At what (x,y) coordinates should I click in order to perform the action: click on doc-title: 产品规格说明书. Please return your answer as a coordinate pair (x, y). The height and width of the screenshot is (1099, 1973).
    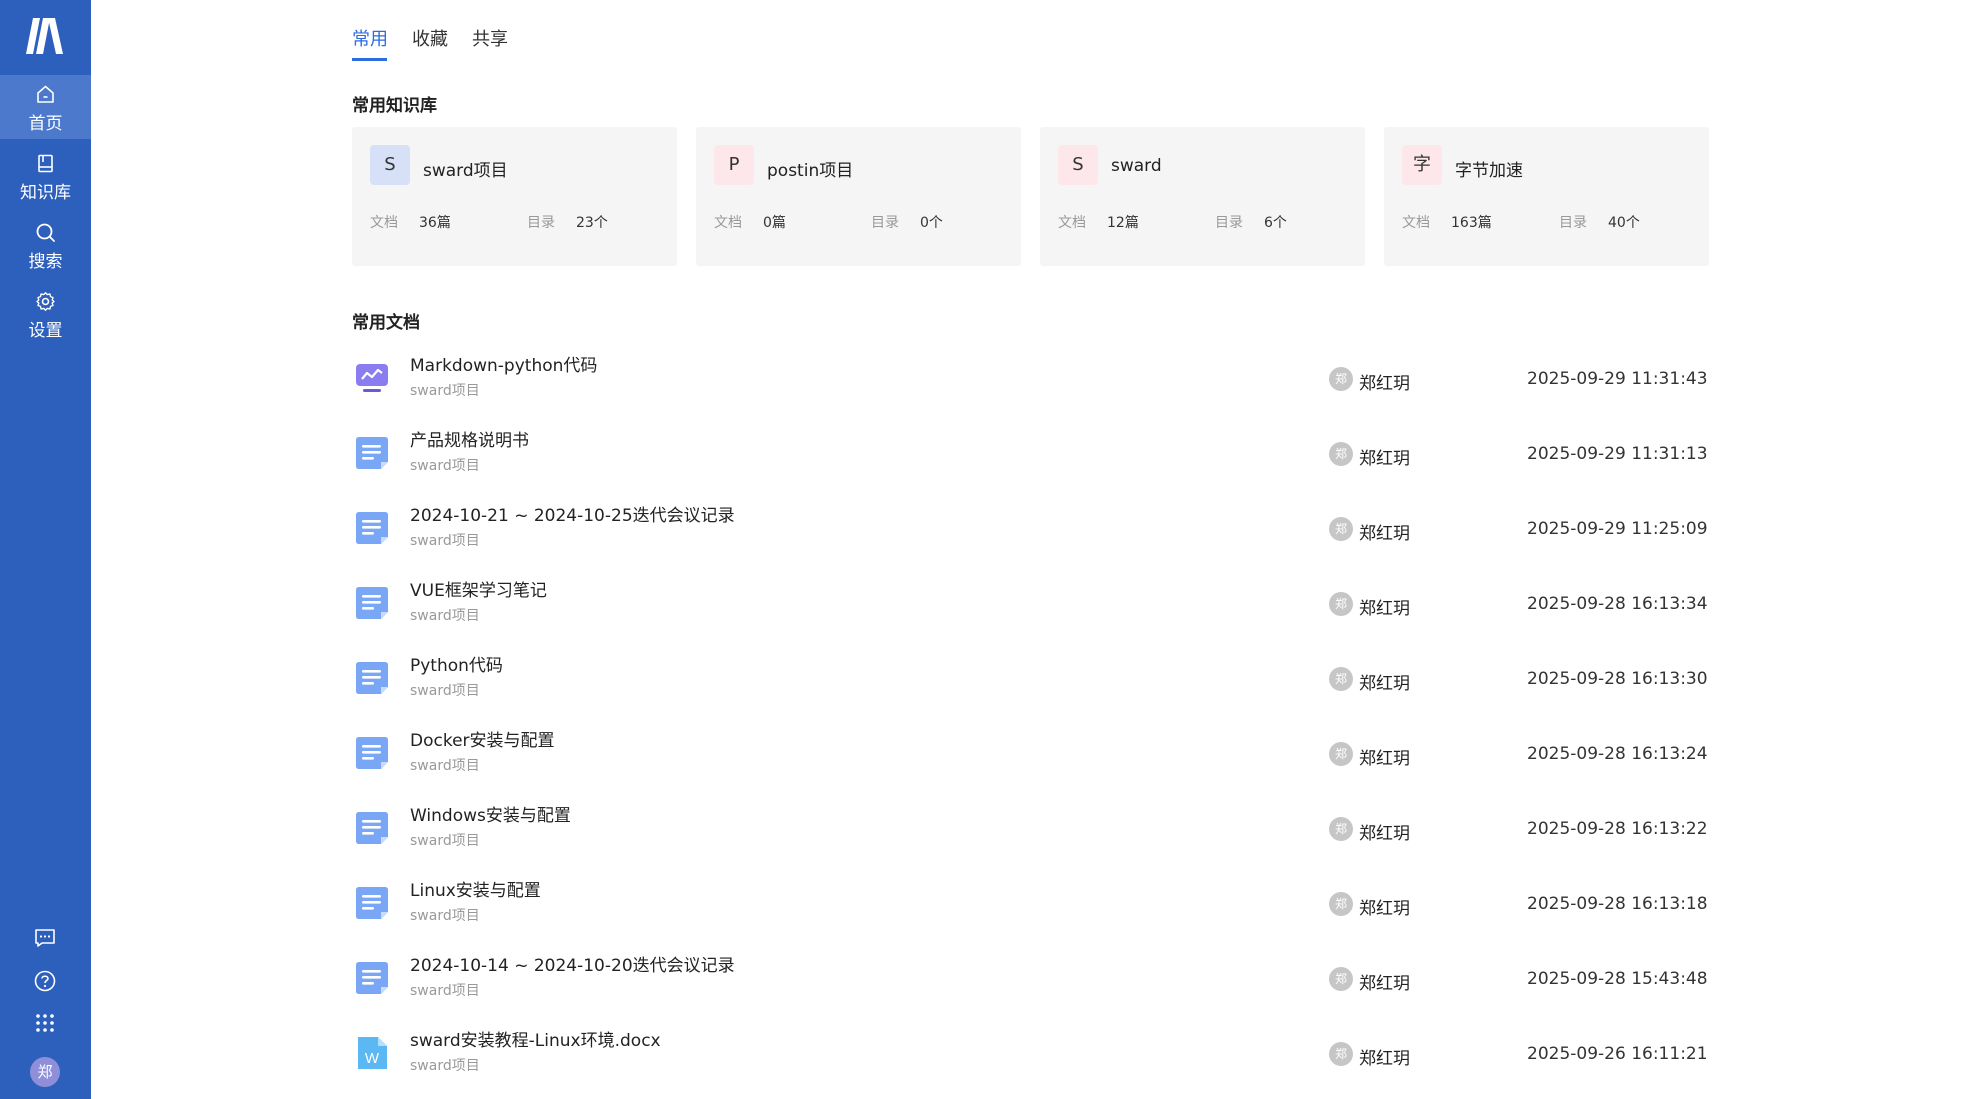
    Looking at the image, I should click on (469, 438).